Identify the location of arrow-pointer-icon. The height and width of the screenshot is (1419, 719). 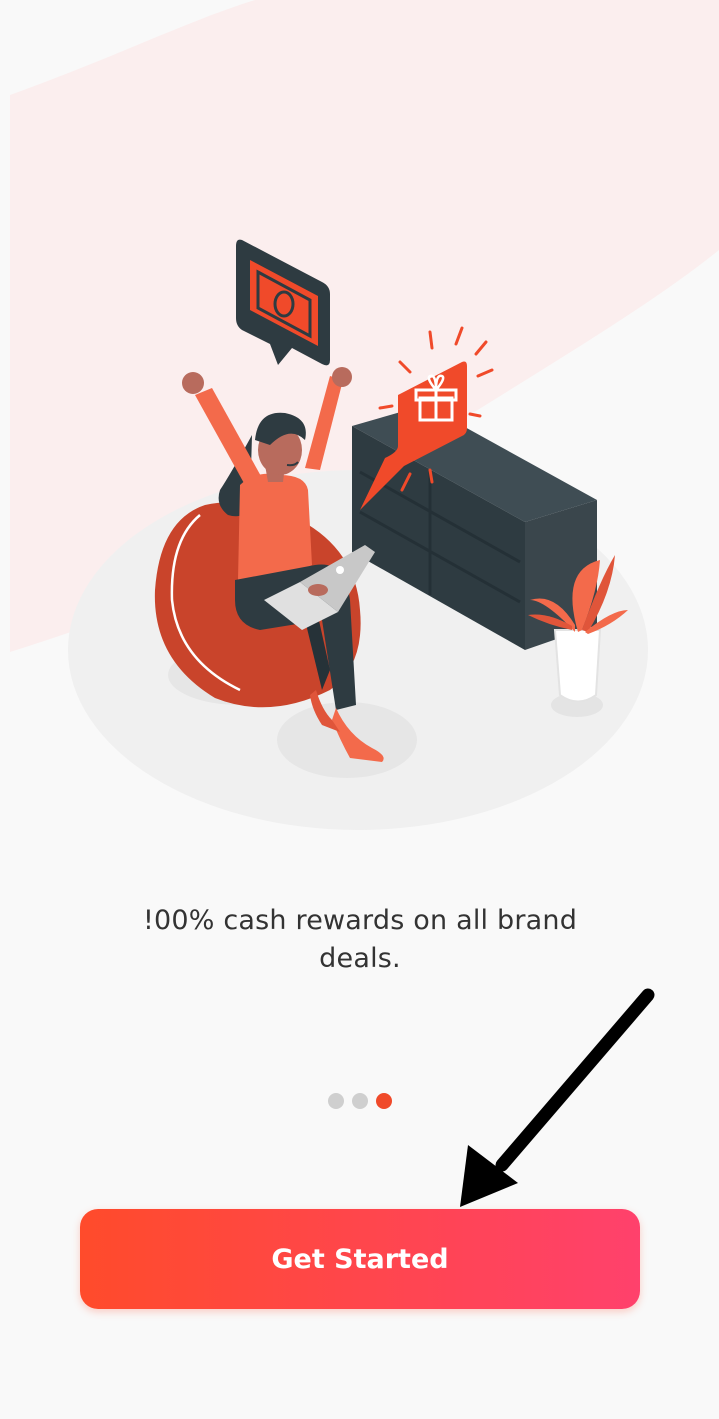
(557, 1097).